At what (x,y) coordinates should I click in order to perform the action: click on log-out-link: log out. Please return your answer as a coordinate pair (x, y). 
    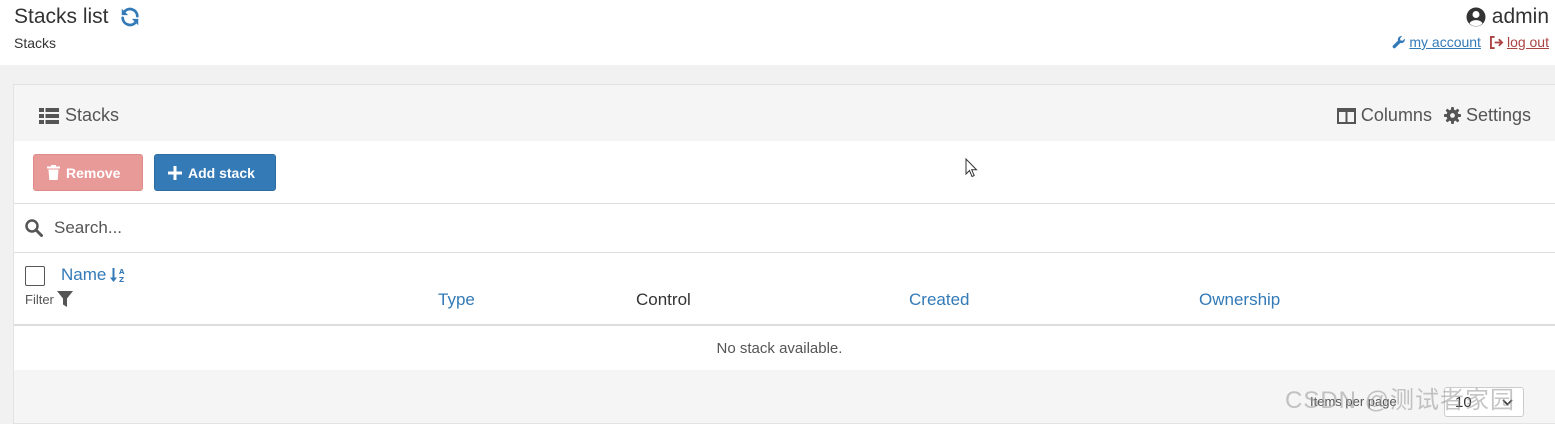
    Looking at the image, I should click on (1519, 42).